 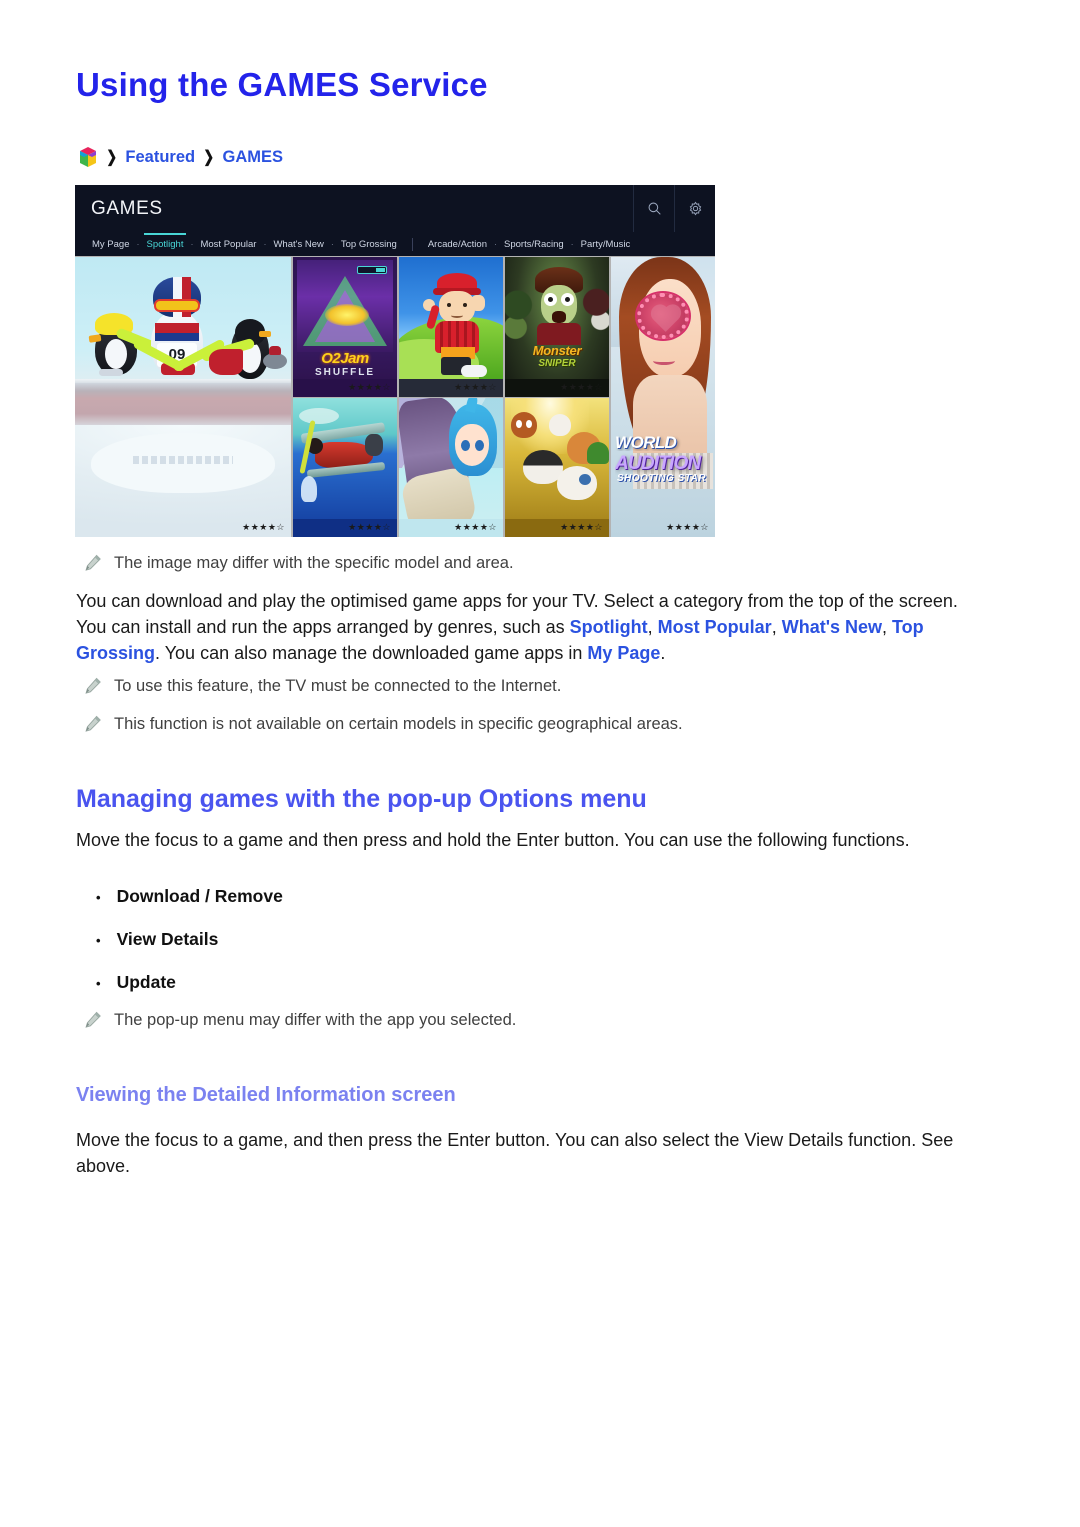 I want to click on list-item: • View Details, so click(x=189, y=939).